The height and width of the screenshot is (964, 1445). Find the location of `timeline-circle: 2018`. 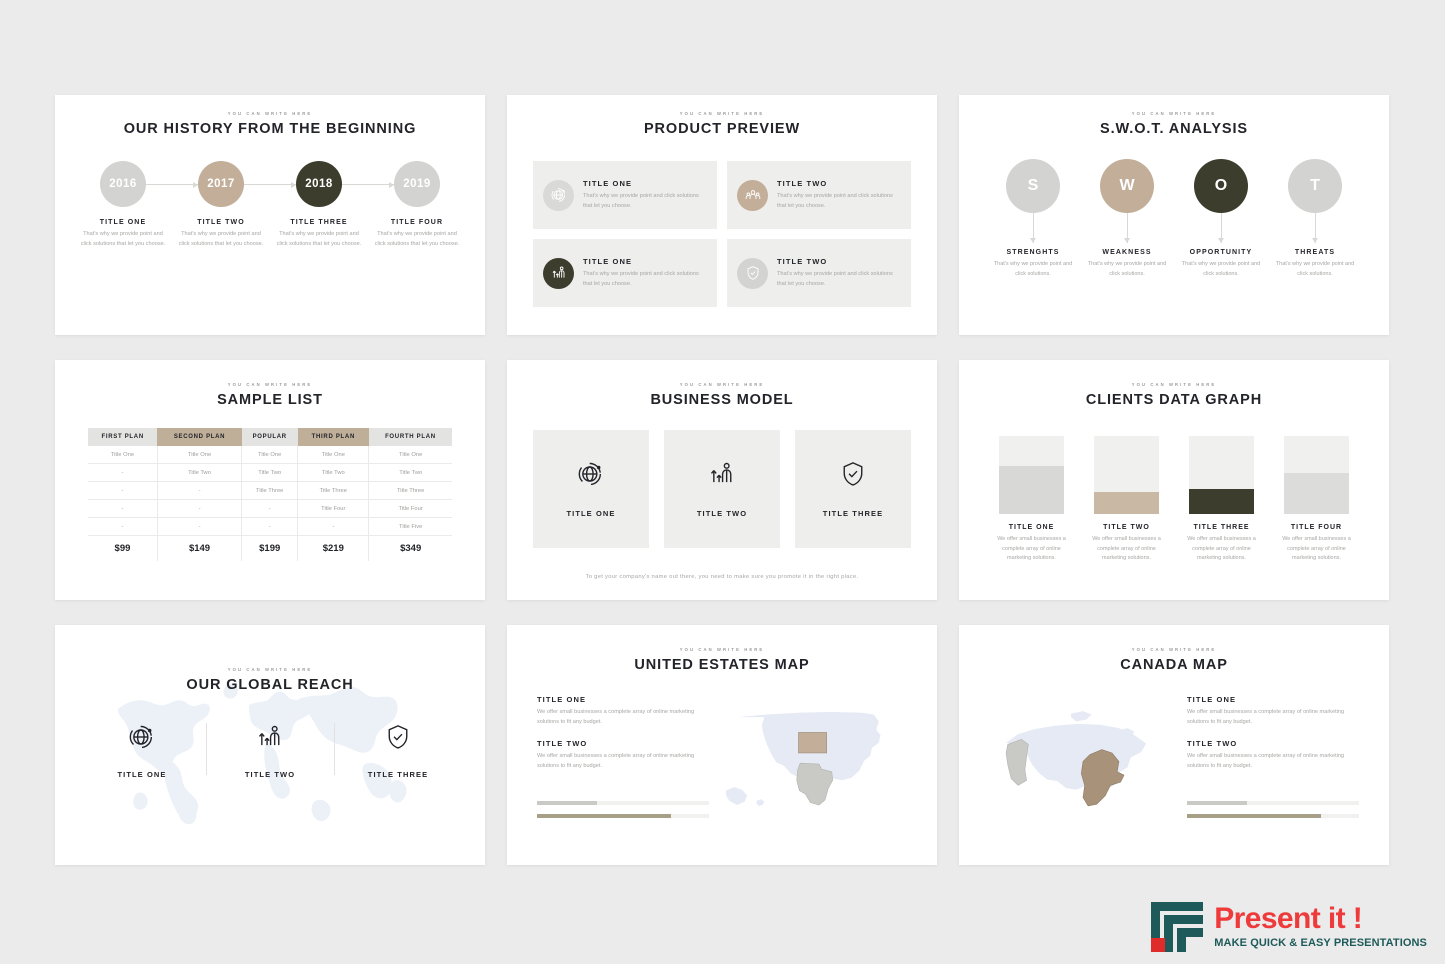

timeline-circle: 2018 is located at coordinates (319, 184).